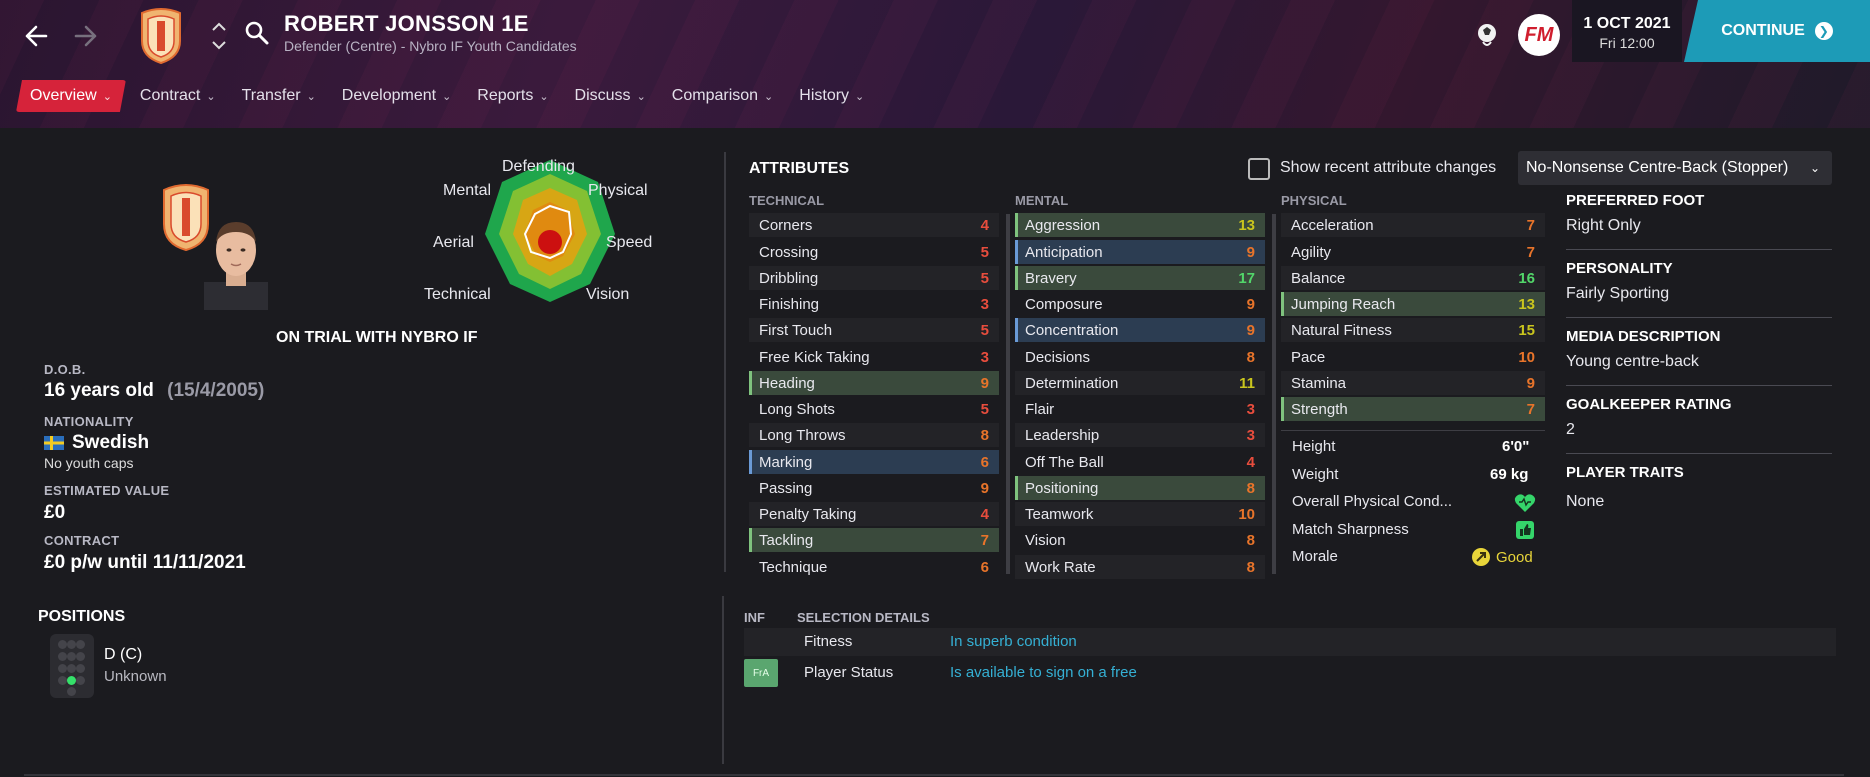  Describe the element at coordinates (610, 96) in the screenshot. I see `tab-discuss: Discuss ⌄` at that location.